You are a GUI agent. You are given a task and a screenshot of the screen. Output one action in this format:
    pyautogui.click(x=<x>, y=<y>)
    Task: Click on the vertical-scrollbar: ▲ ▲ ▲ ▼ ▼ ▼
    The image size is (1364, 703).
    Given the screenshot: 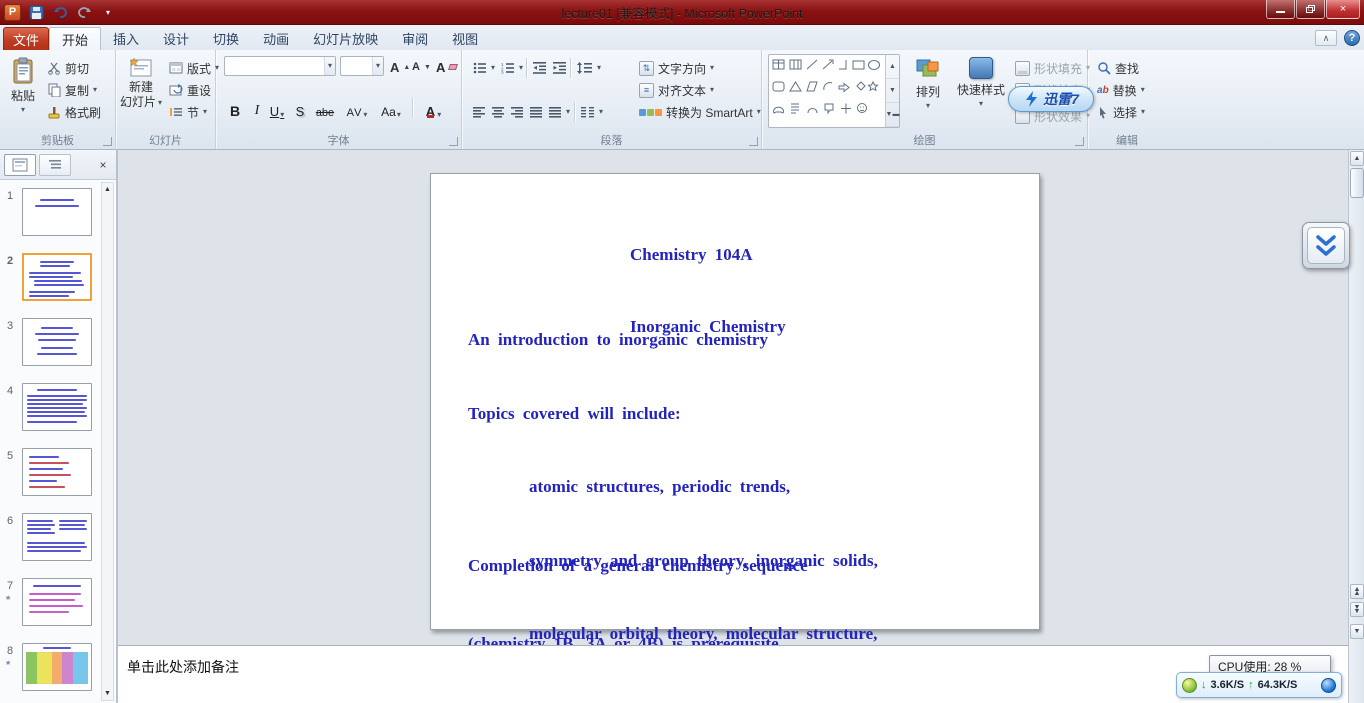 What is the action you would take?
    pyautogui.click(x=1356, y=426)
    